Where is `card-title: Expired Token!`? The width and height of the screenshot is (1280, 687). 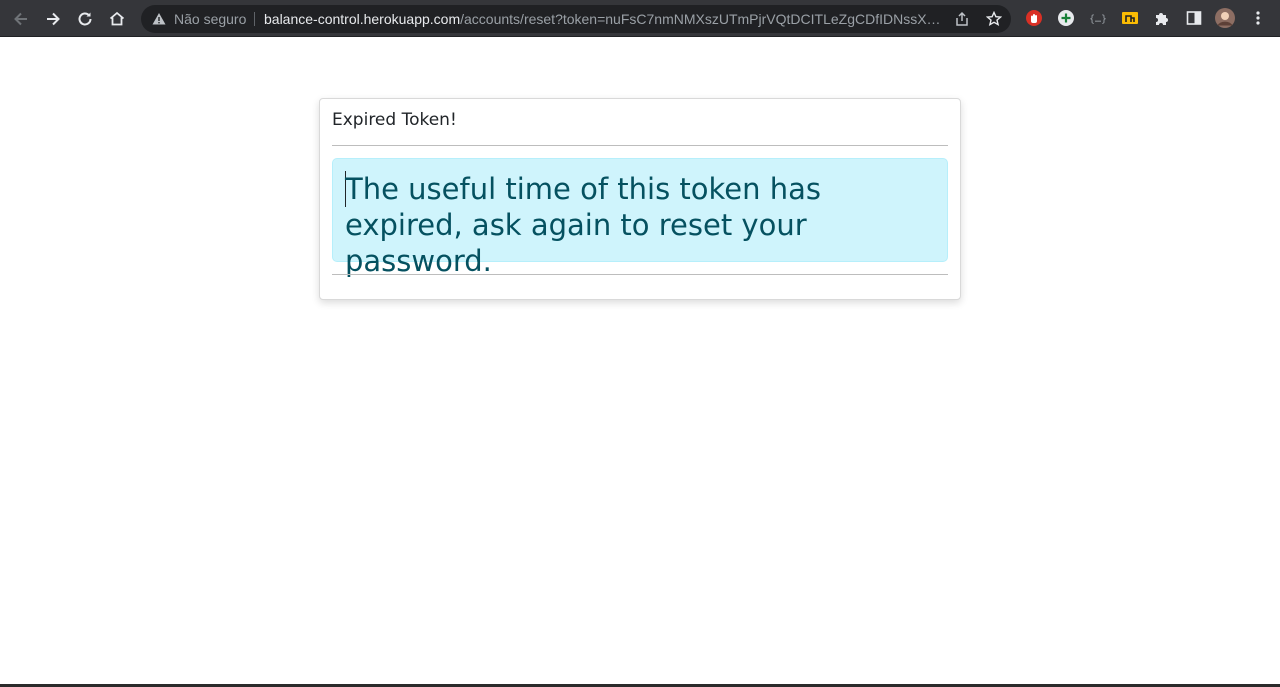
card-title: Expired Token! is located at coordinates (394, 120).